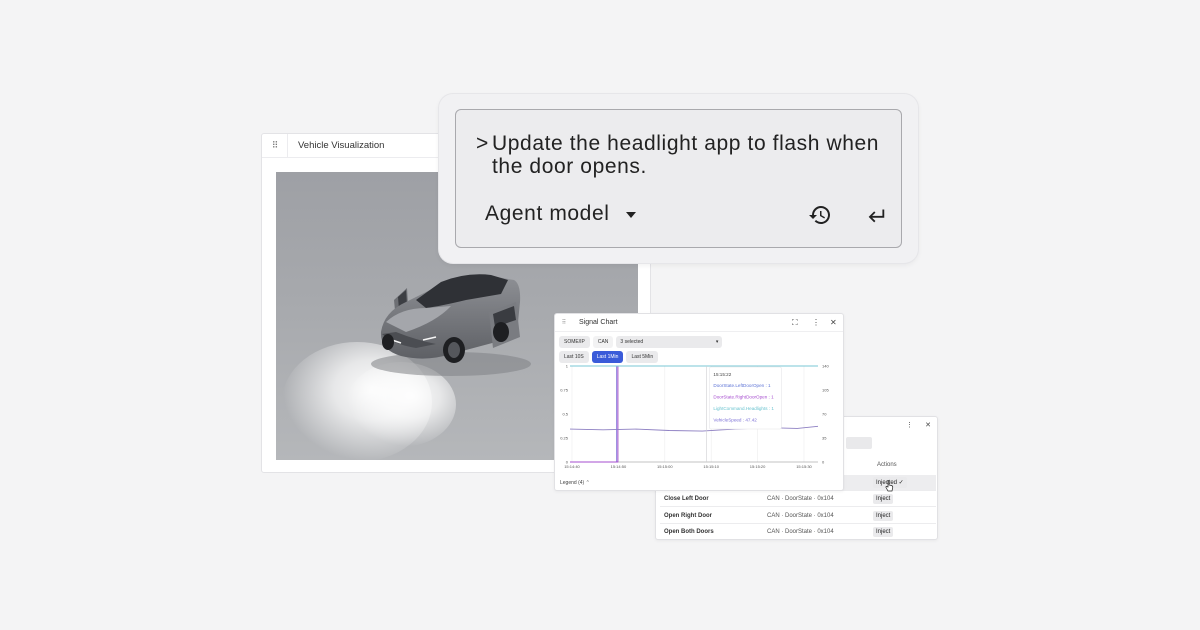 Image resolution: width=1200 pixels, height=630 pixels. What do you see at coordinates (686, 498) in the screenshot?
I see `action-name: Close Left Door` at bounding box center [686, 498].